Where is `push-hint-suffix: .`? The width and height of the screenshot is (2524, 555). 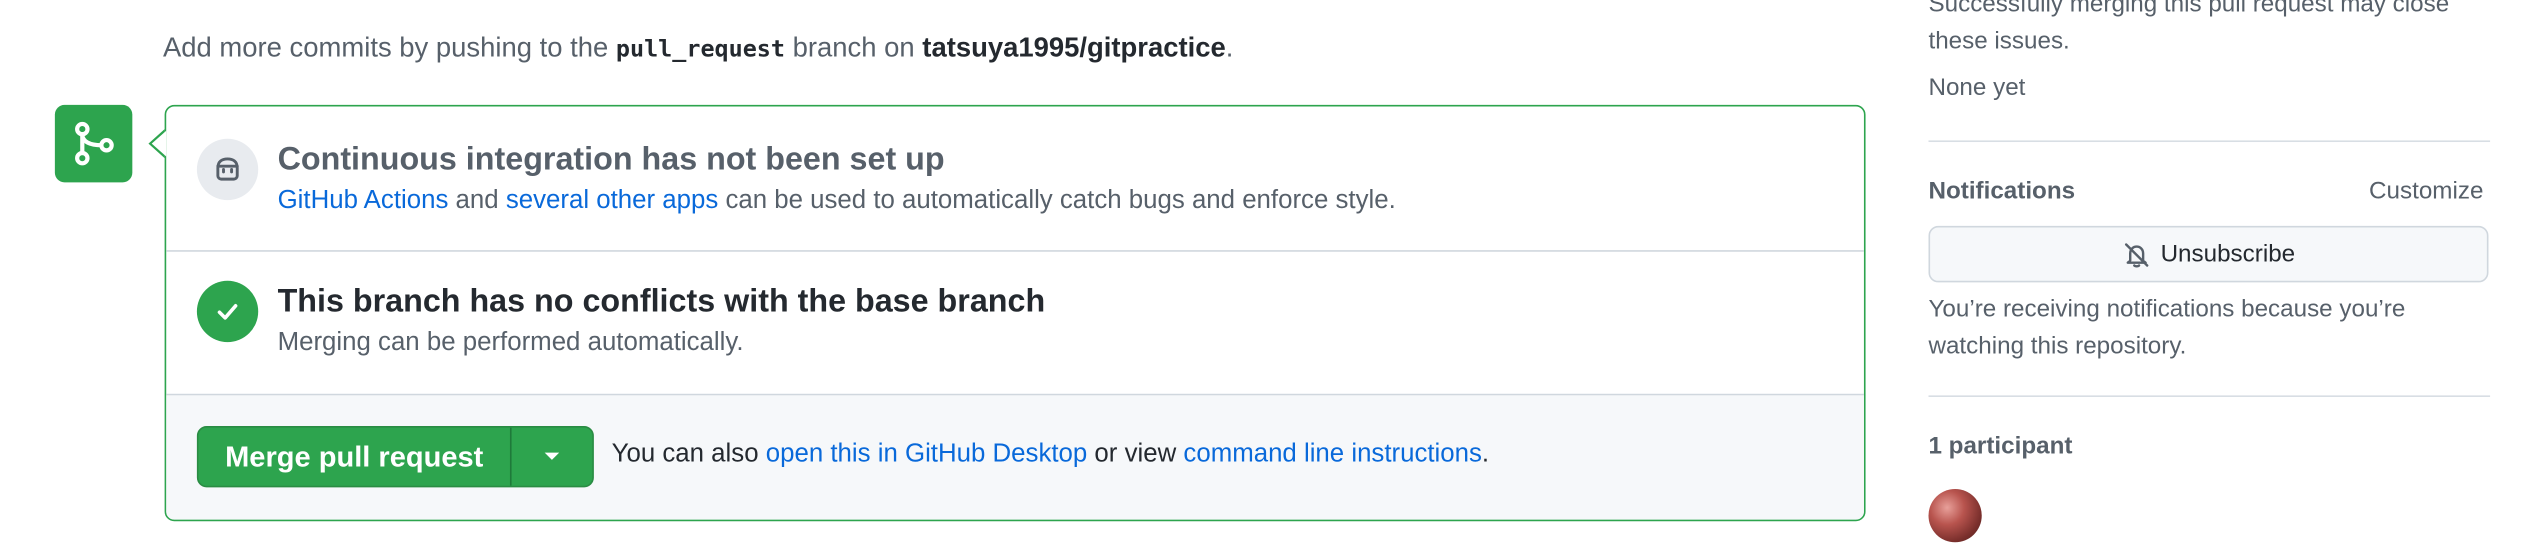
push-hint-suffix: . is located at coordinates (1229, 47).